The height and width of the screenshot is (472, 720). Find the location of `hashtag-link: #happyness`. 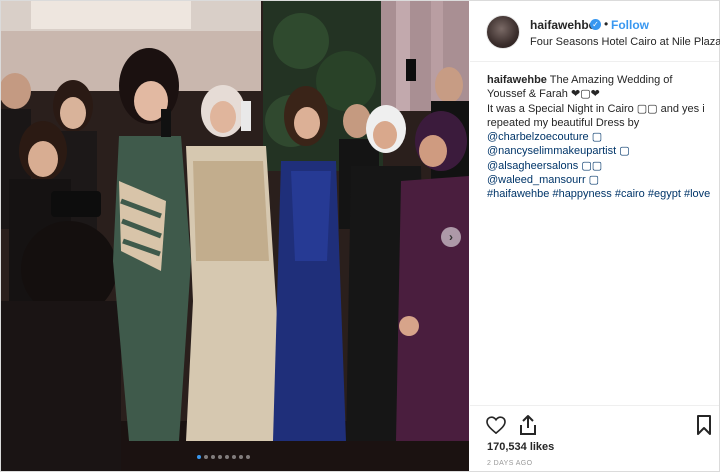

hashtag-link: #happyness is located at coordinates (581, 194).